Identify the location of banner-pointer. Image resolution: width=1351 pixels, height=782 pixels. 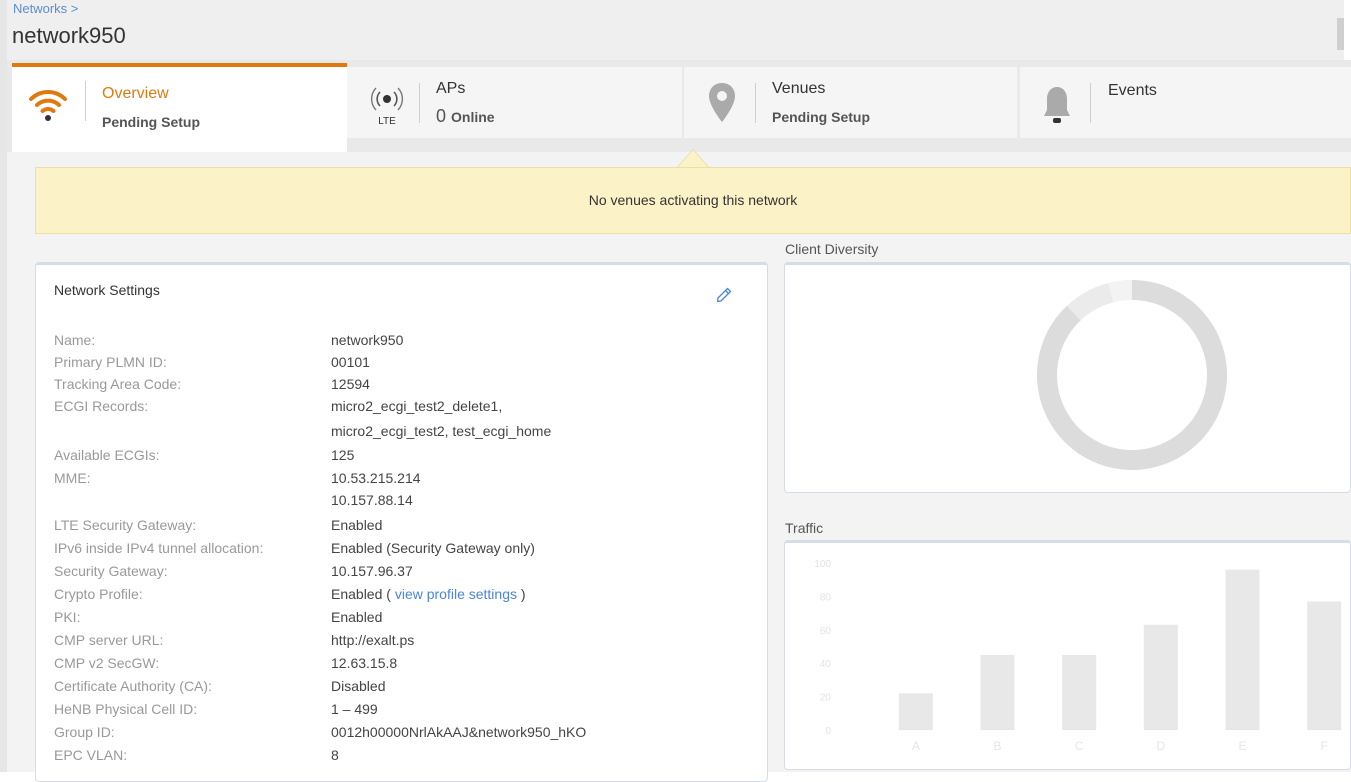
(693, 158).